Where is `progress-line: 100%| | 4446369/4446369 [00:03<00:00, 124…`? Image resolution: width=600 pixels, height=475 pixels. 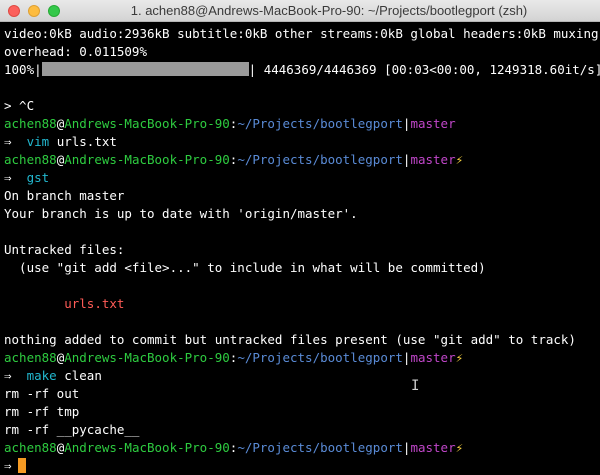 progress-line: 100%| | 4446369/4446369 [00:03<00:00, 124… is located at coordinates (302, 70).